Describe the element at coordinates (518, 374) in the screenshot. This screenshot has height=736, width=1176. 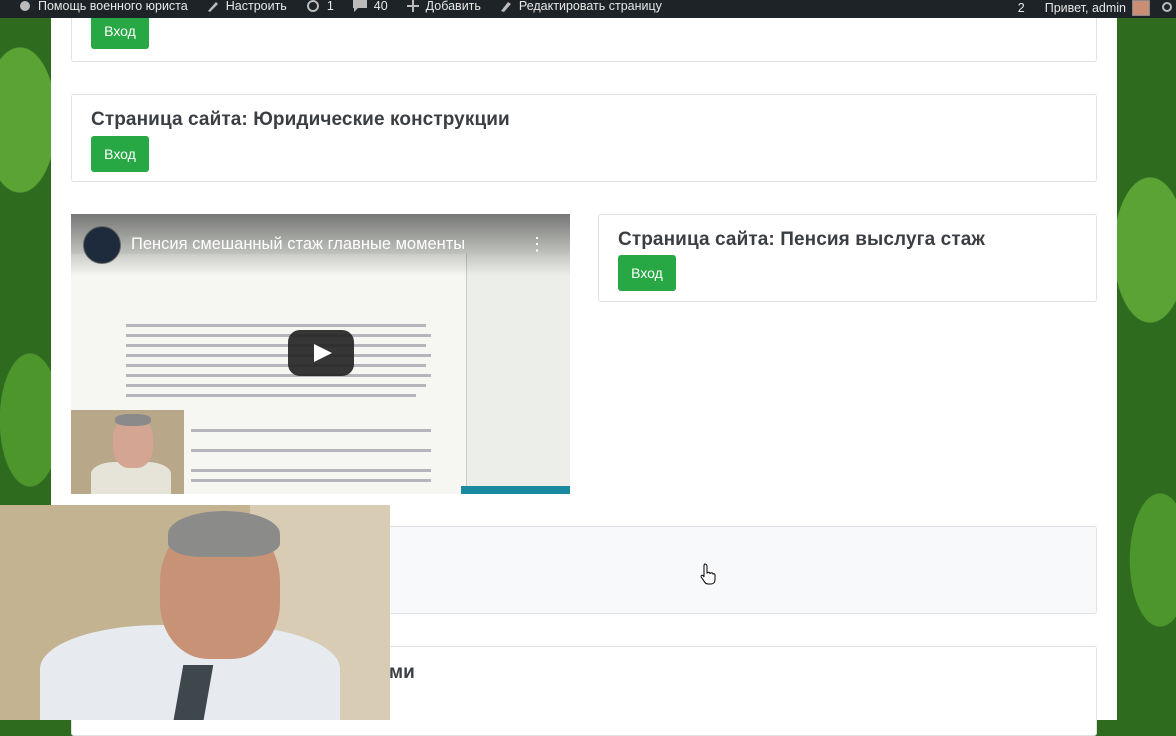
I see `video-frame-sidebar` at that location.